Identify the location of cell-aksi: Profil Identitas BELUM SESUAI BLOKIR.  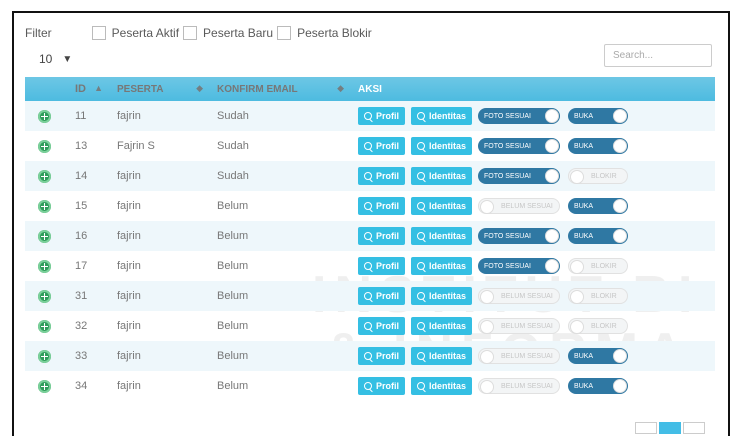
(533, 296).